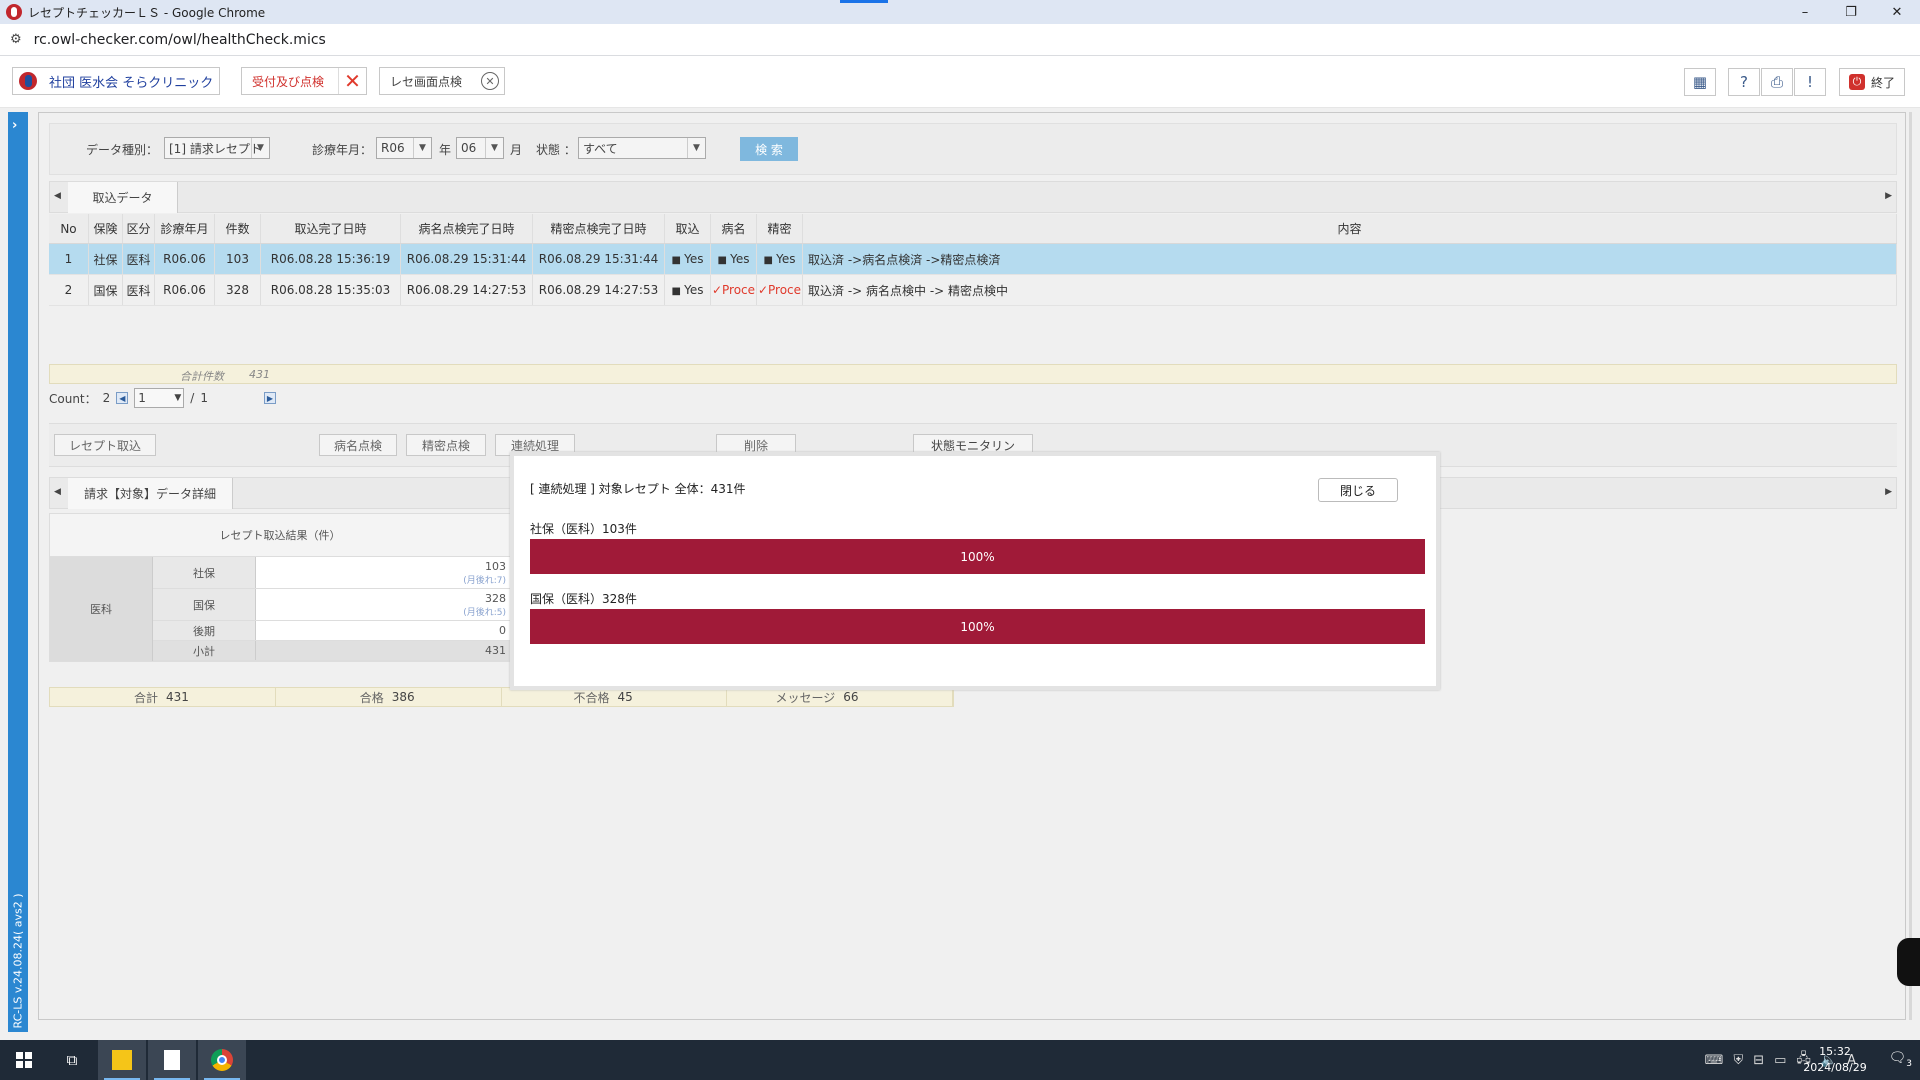  I want to click on status-cell: Proce, so click(779, 290).